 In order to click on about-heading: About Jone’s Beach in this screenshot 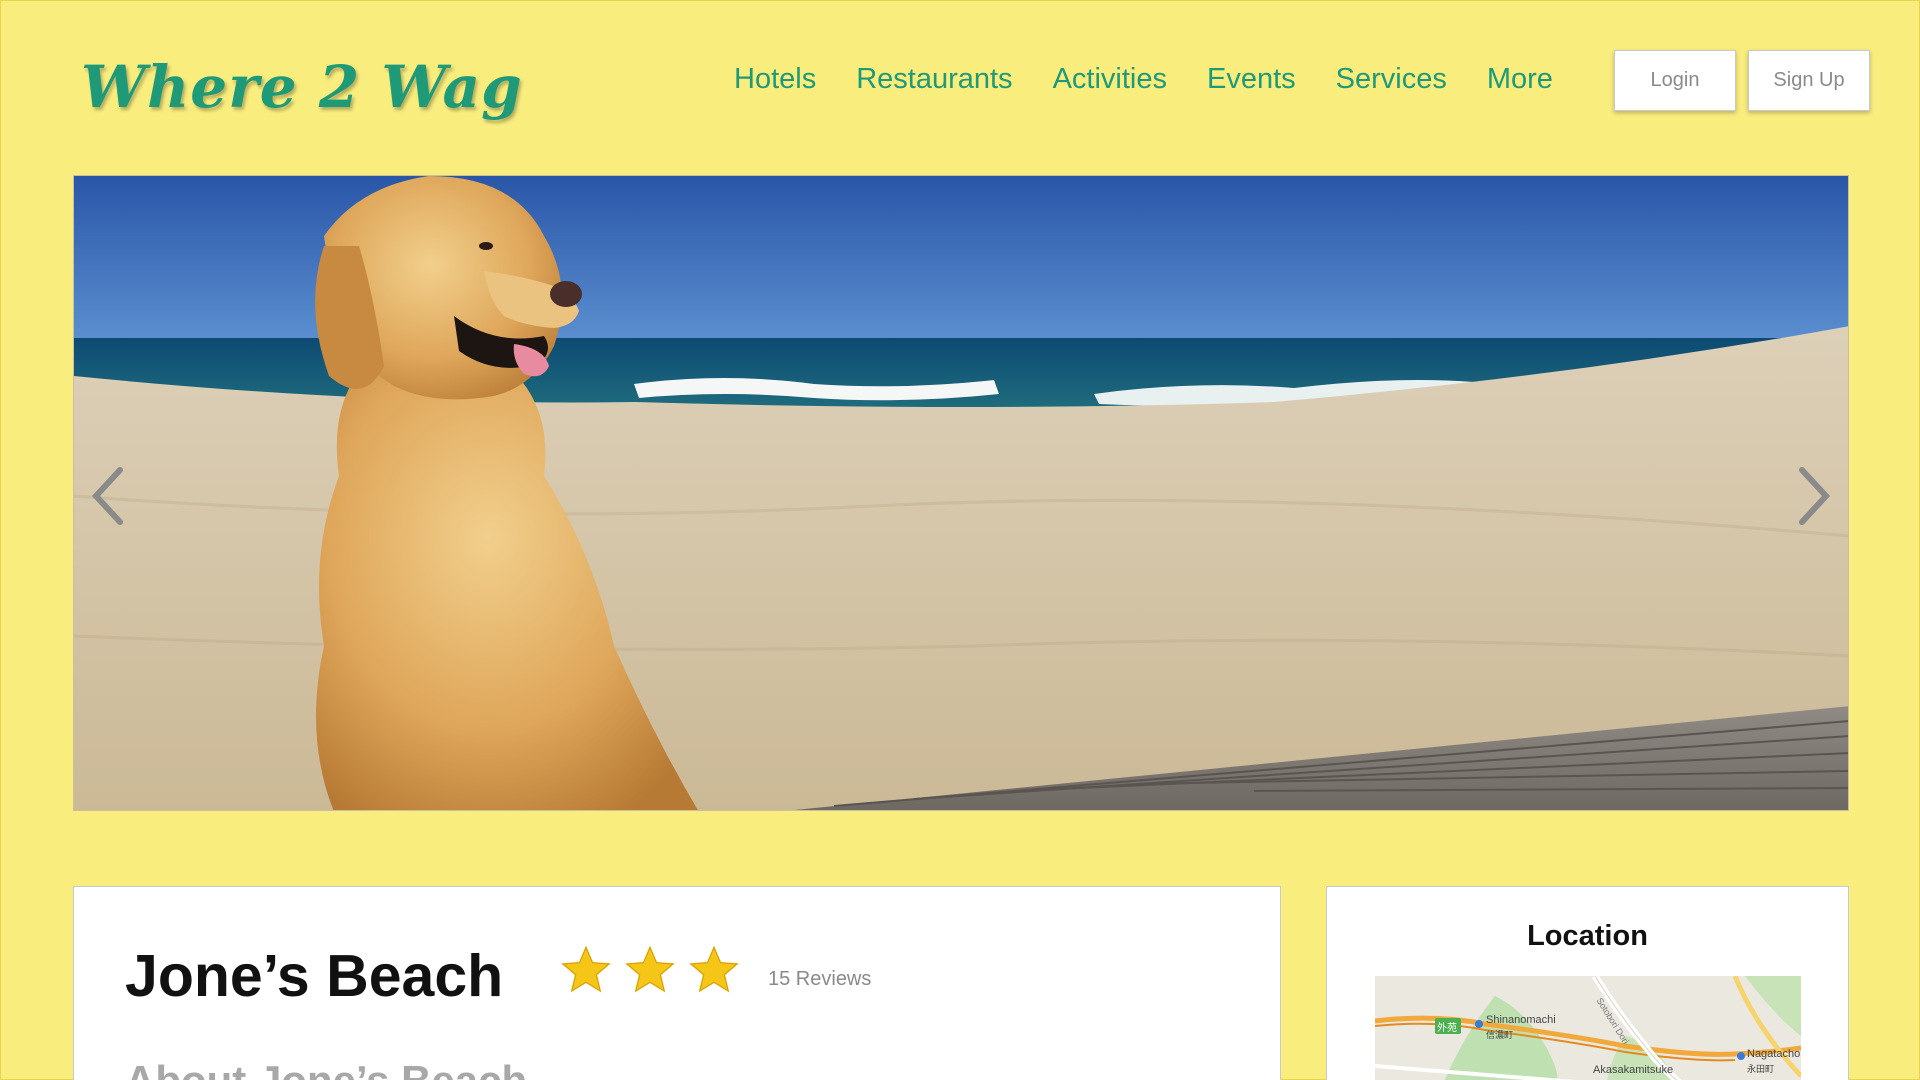, I will do `click(326, 1068)`.